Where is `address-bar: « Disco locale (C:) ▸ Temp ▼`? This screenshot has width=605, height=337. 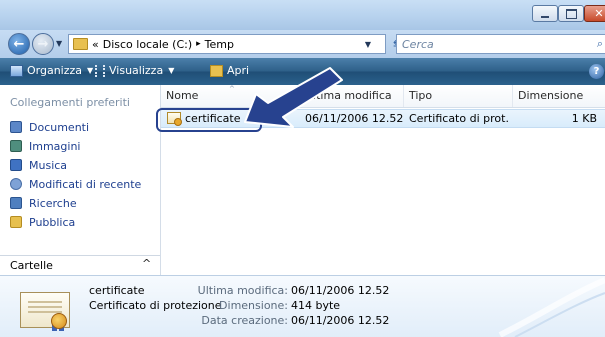 address-bar: « Disco locale (C:) ▸ Temp ▼ is located at coordinates (227, 44).